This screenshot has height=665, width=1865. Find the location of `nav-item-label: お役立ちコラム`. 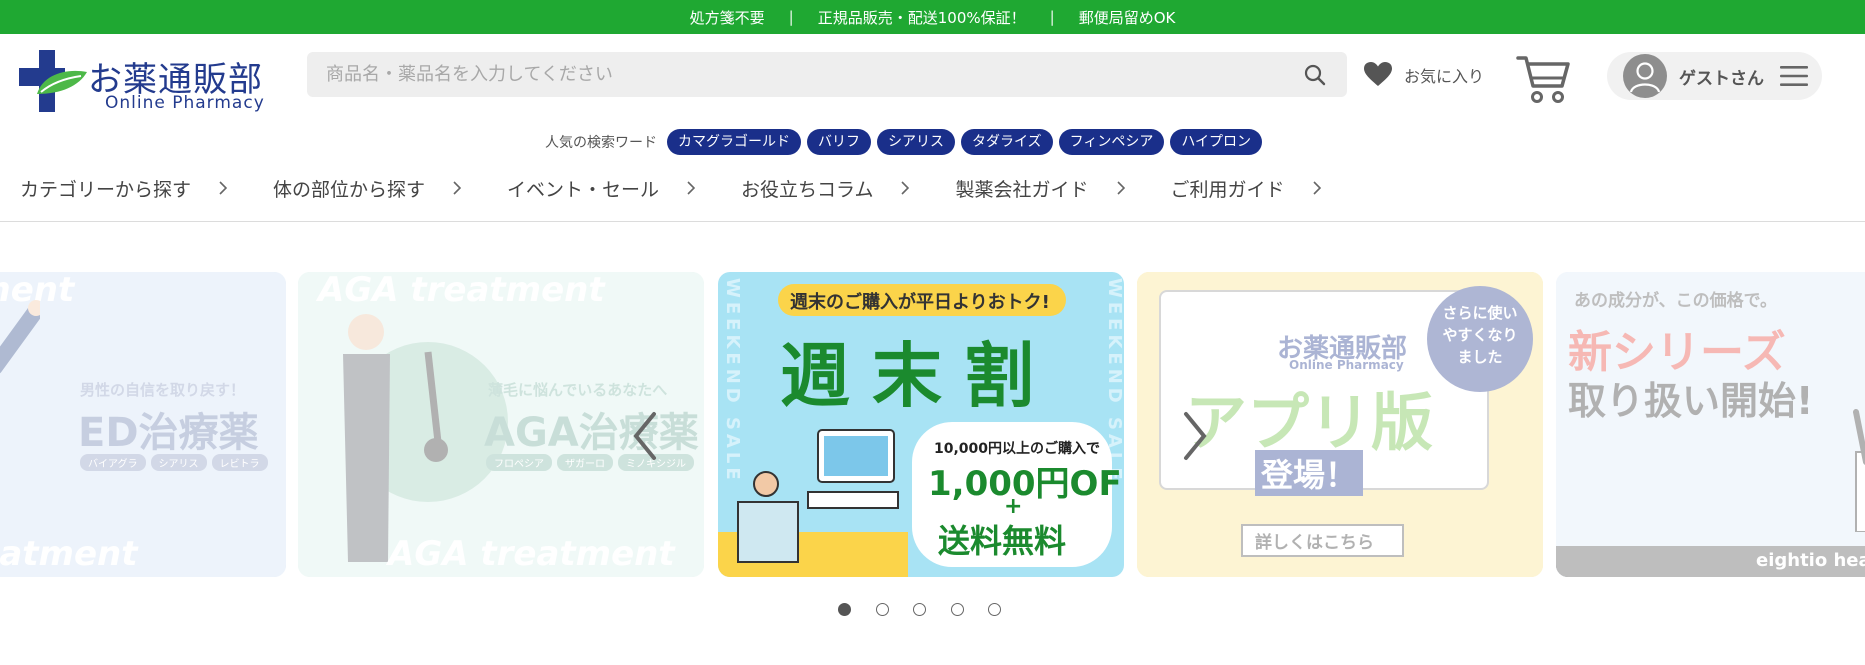

nav-item-label: お役立ちコラム is located at coordinates (807, 189).